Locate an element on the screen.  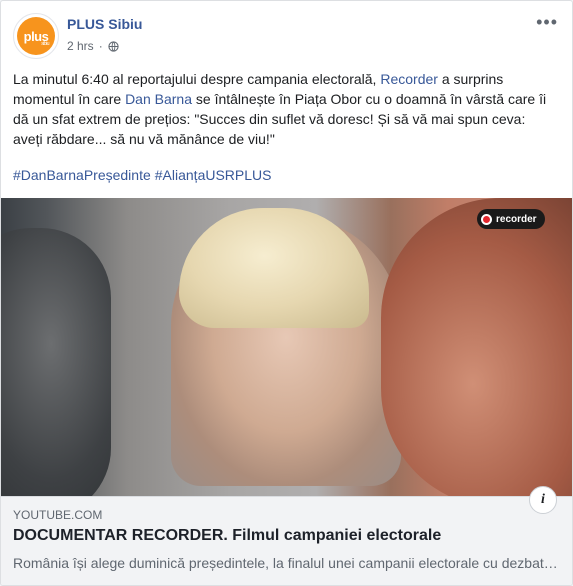
post-meta: 2 hrs · is located at coordinates (93, 46).